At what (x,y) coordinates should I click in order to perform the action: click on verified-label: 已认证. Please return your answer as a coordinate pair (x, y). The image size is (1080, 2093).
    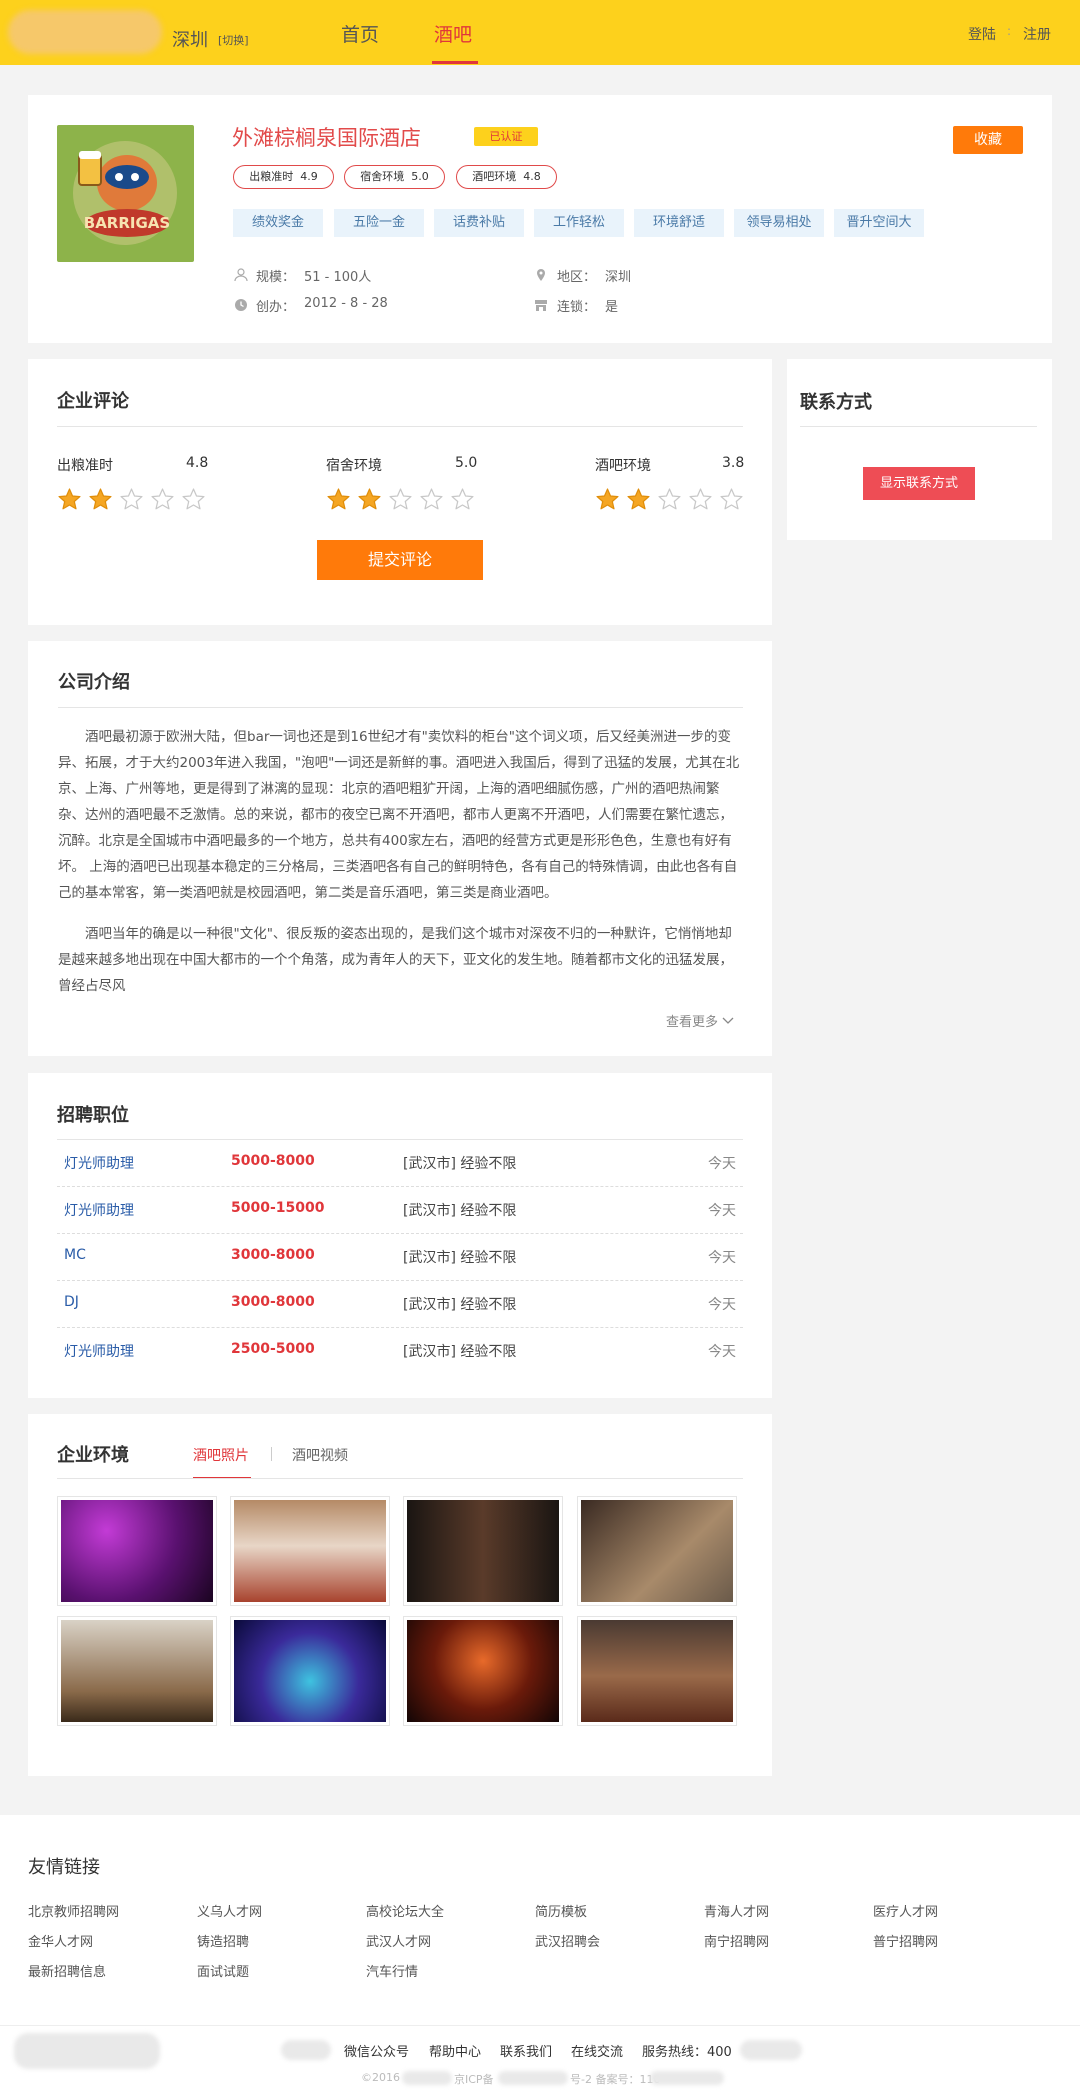
    Looking at the image, I should click on (506, 136).